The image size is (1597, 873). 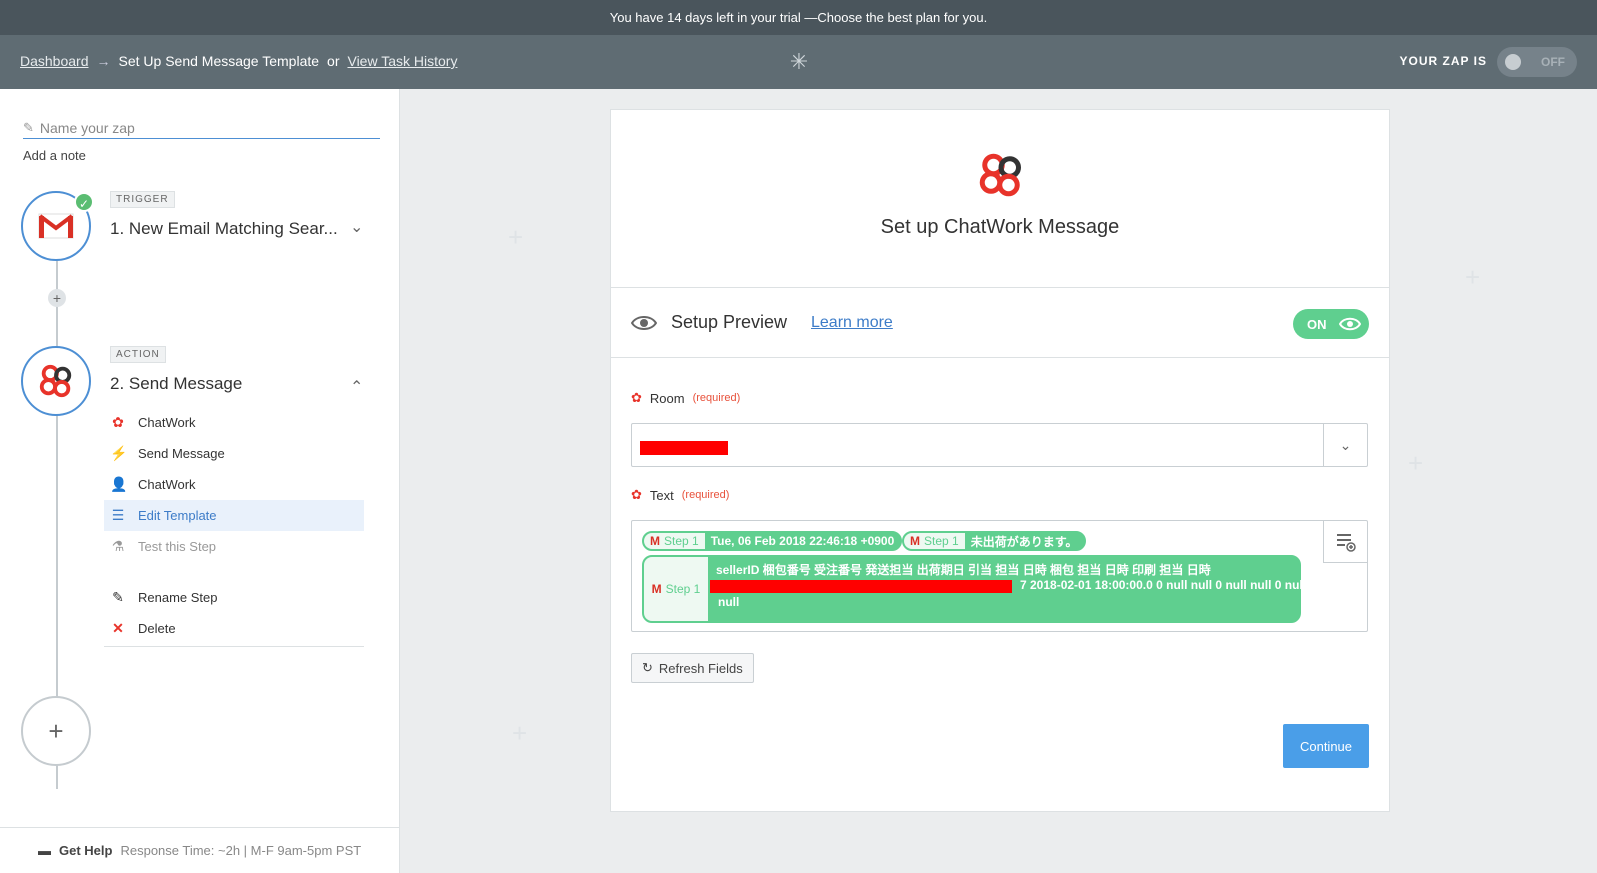 I want to click on breadcrumb-arrow: →, so click(x=103, y=61).